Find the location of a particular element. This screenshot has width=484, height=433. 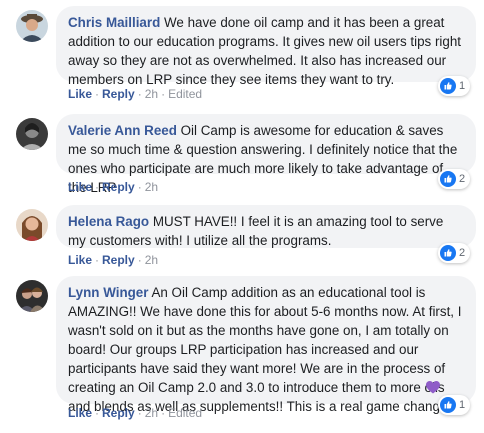

avatar-chris-mailliard is located at coordinates (32, 26).